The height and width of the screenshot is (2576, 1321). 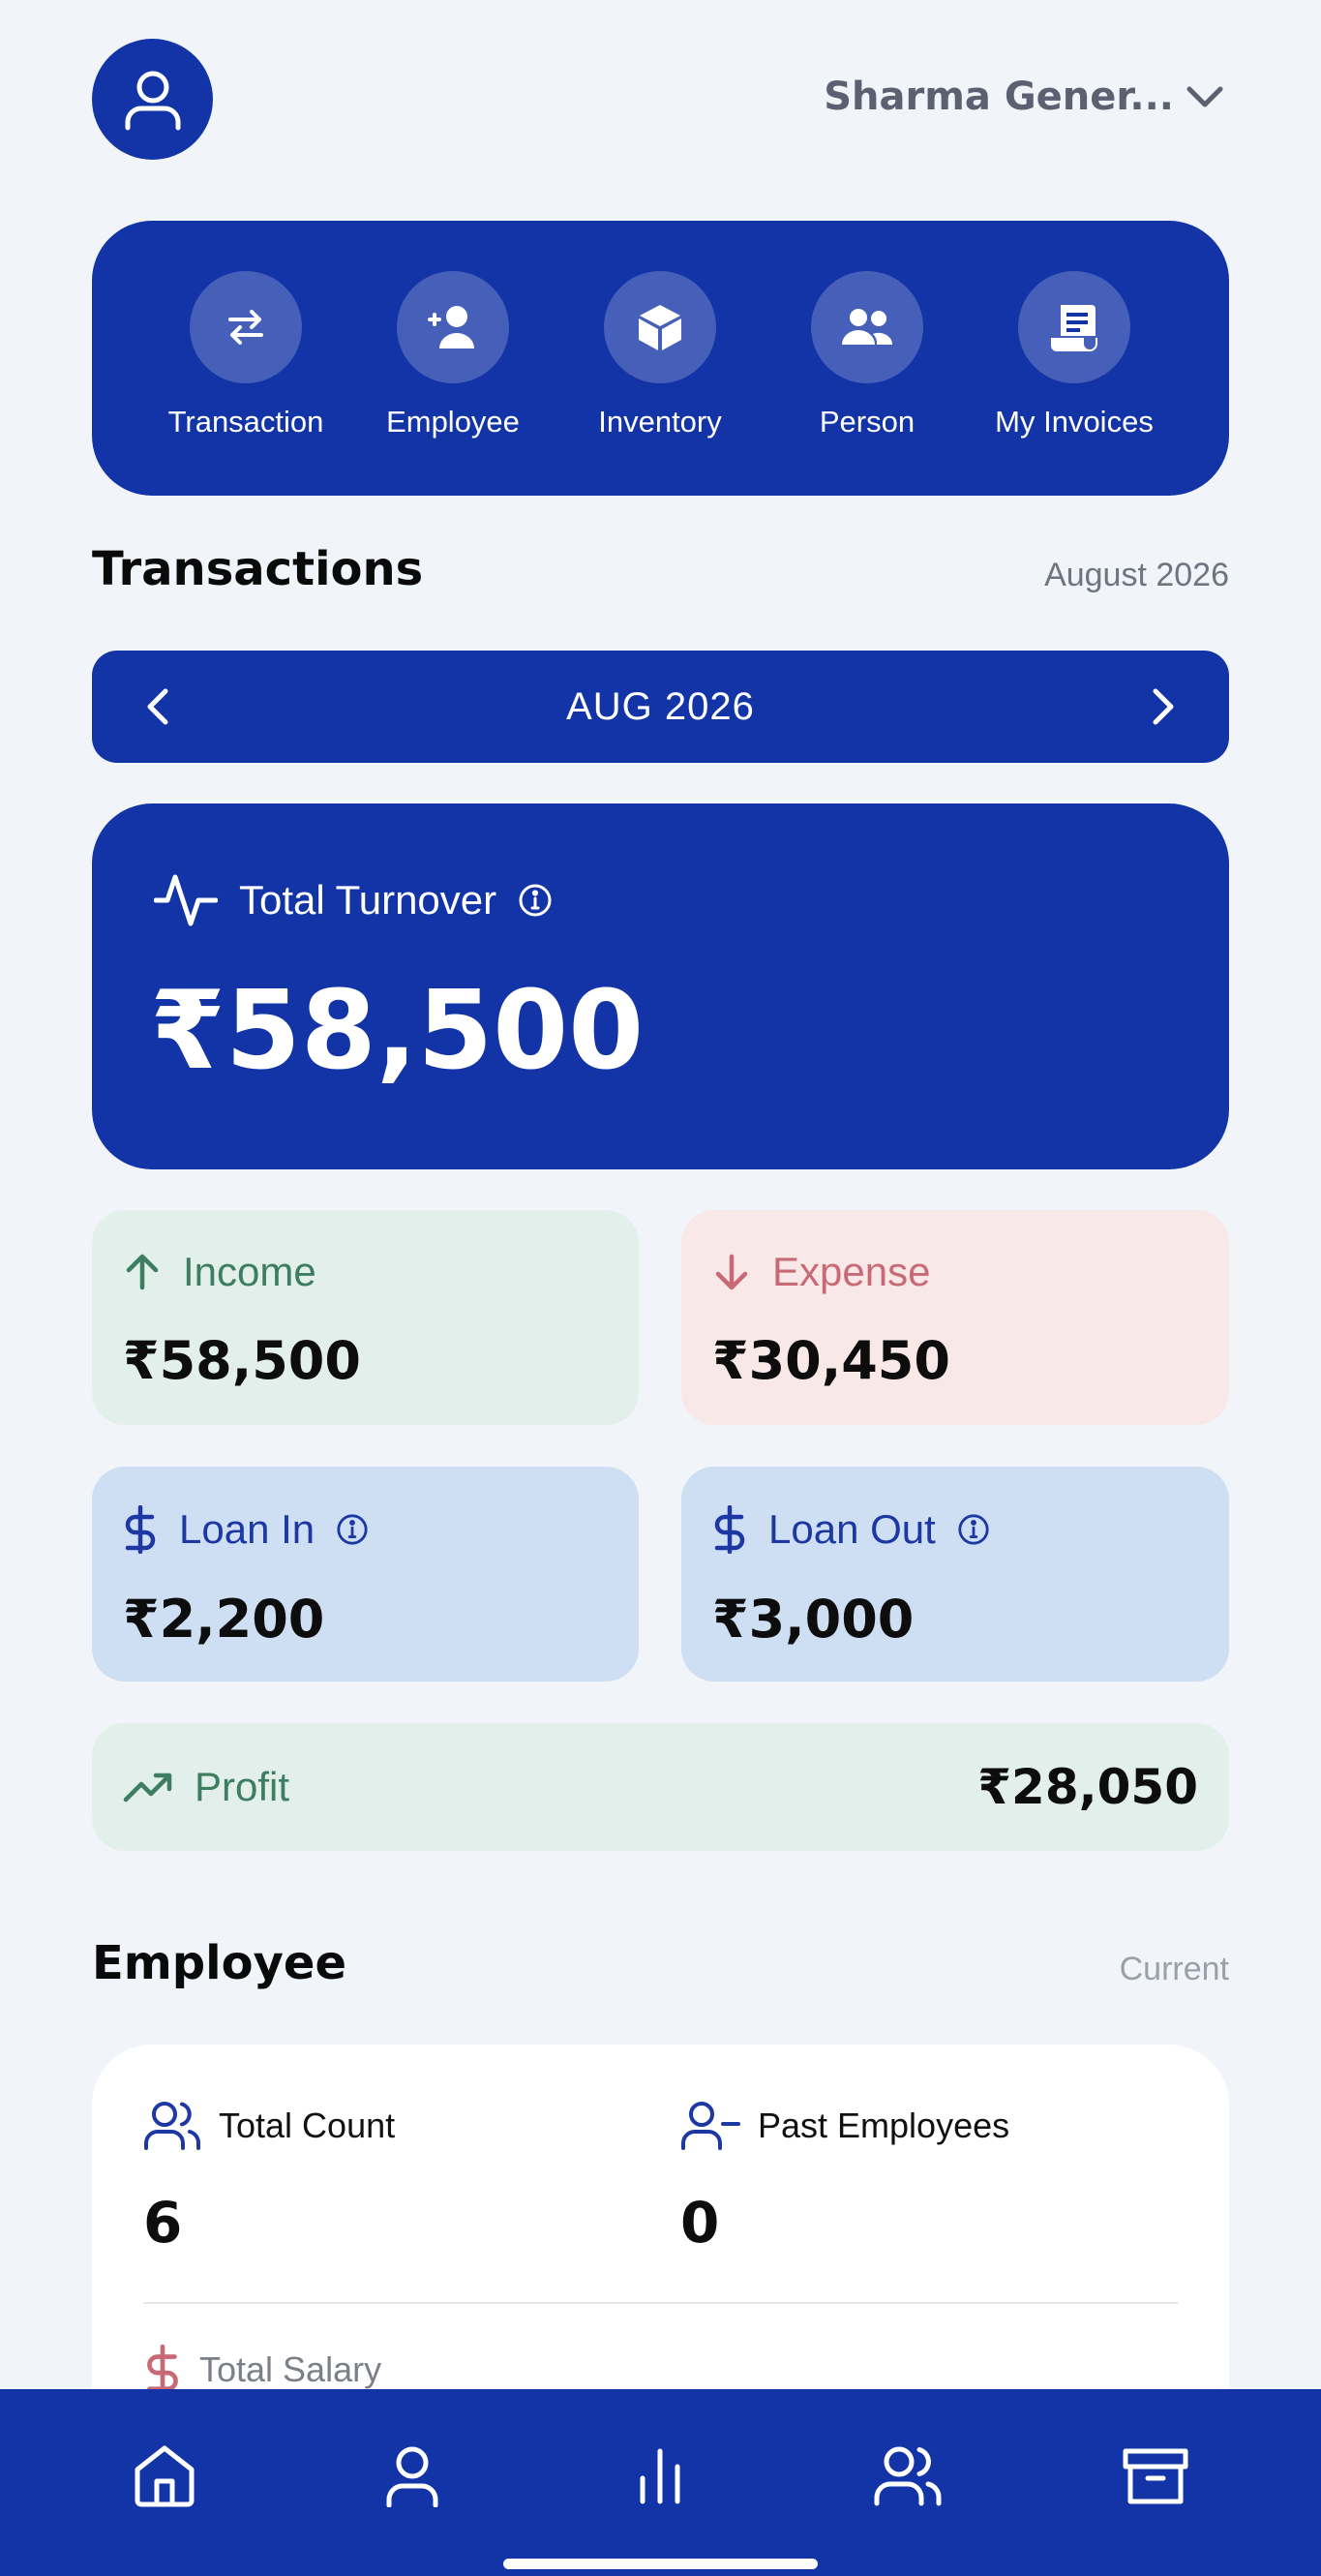 I want to click on transactions-period: August 2026, so click(x=1137, y=575).